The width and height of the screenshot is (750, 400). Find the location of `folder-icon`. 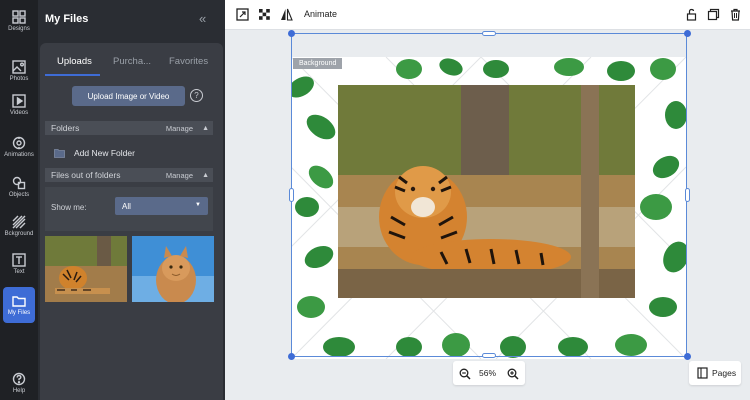

folder-icon is located at coordinates (19, 301).